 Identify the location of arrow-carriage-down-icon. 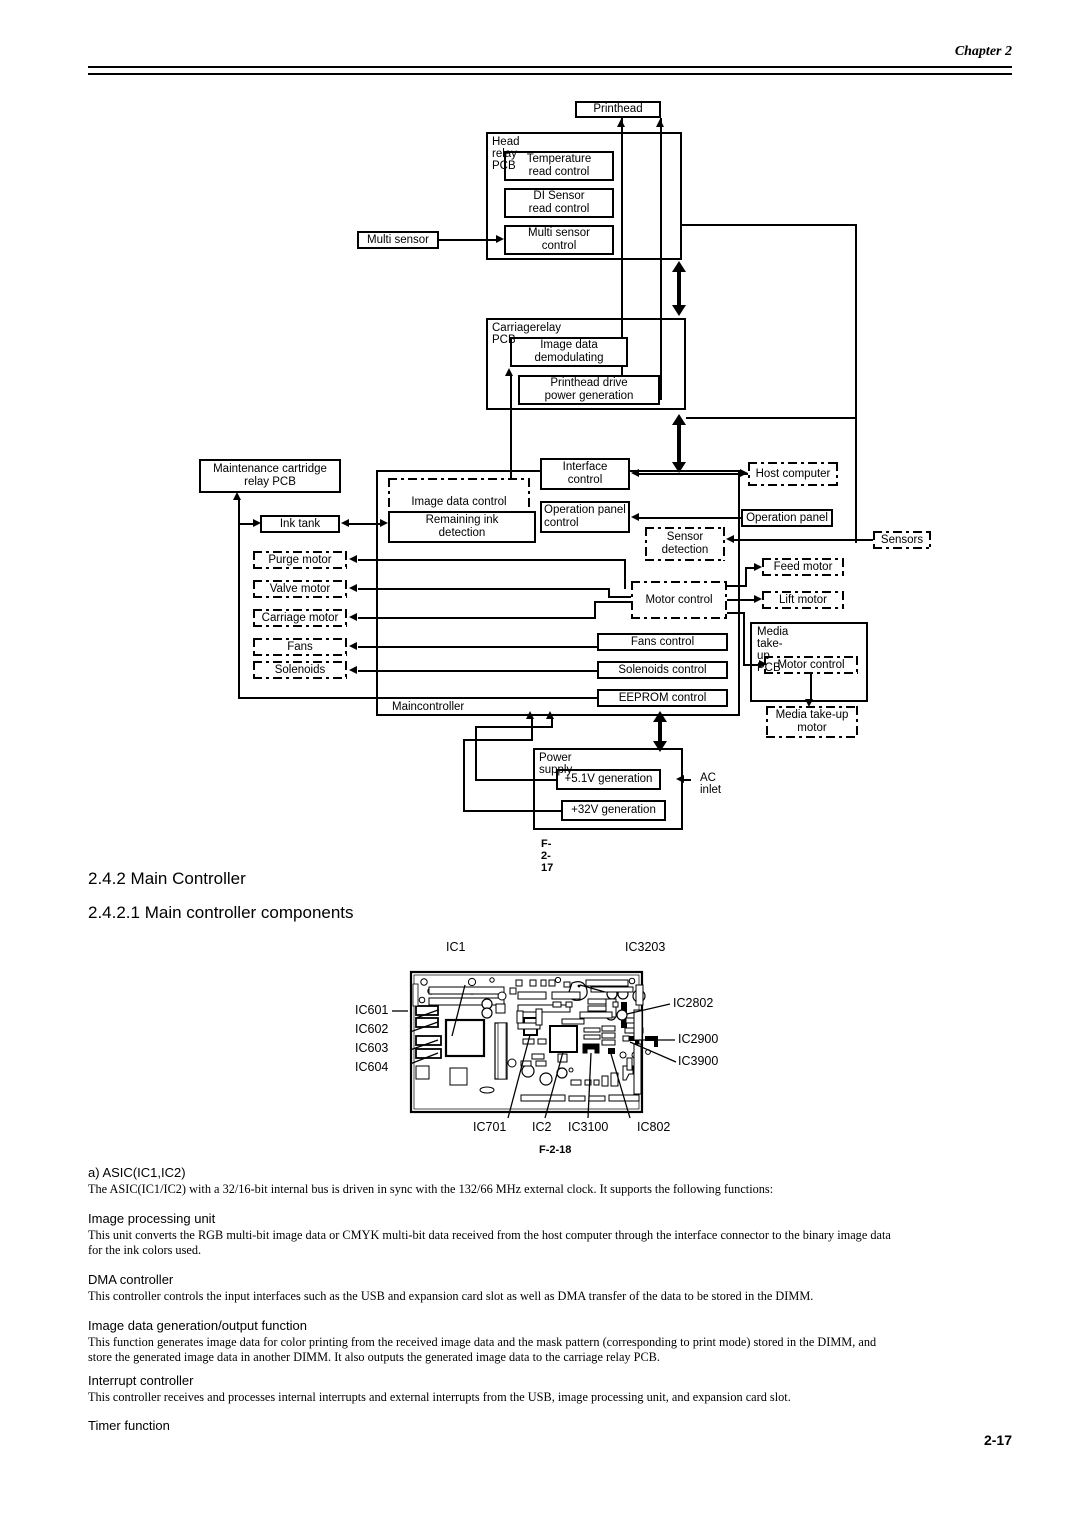
(679, 310).